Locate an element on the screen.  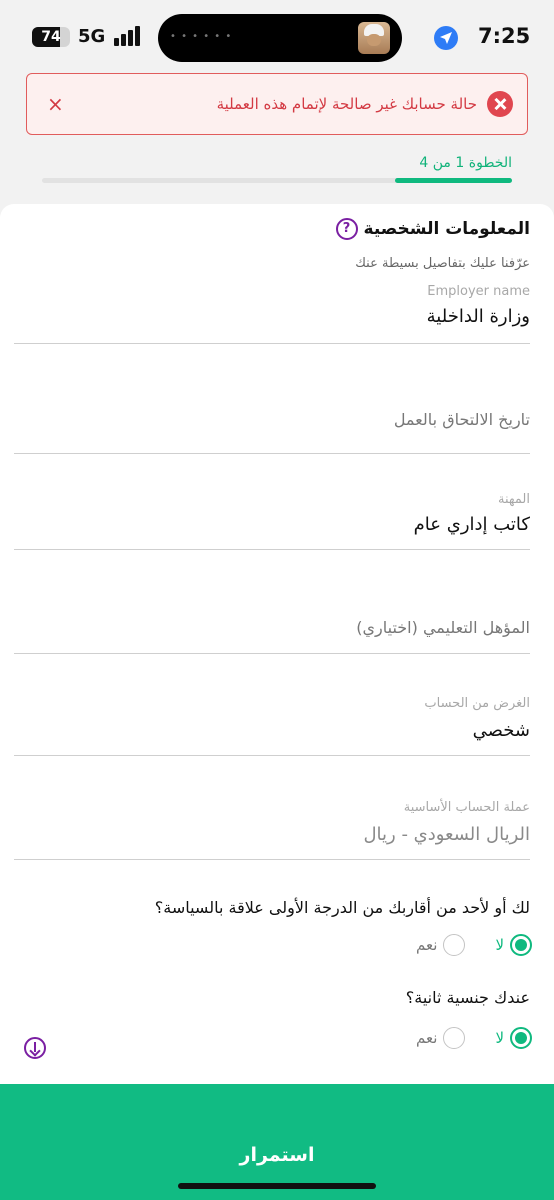
nationality-radio-yes: نعم is located at coordinates (441, 1038).